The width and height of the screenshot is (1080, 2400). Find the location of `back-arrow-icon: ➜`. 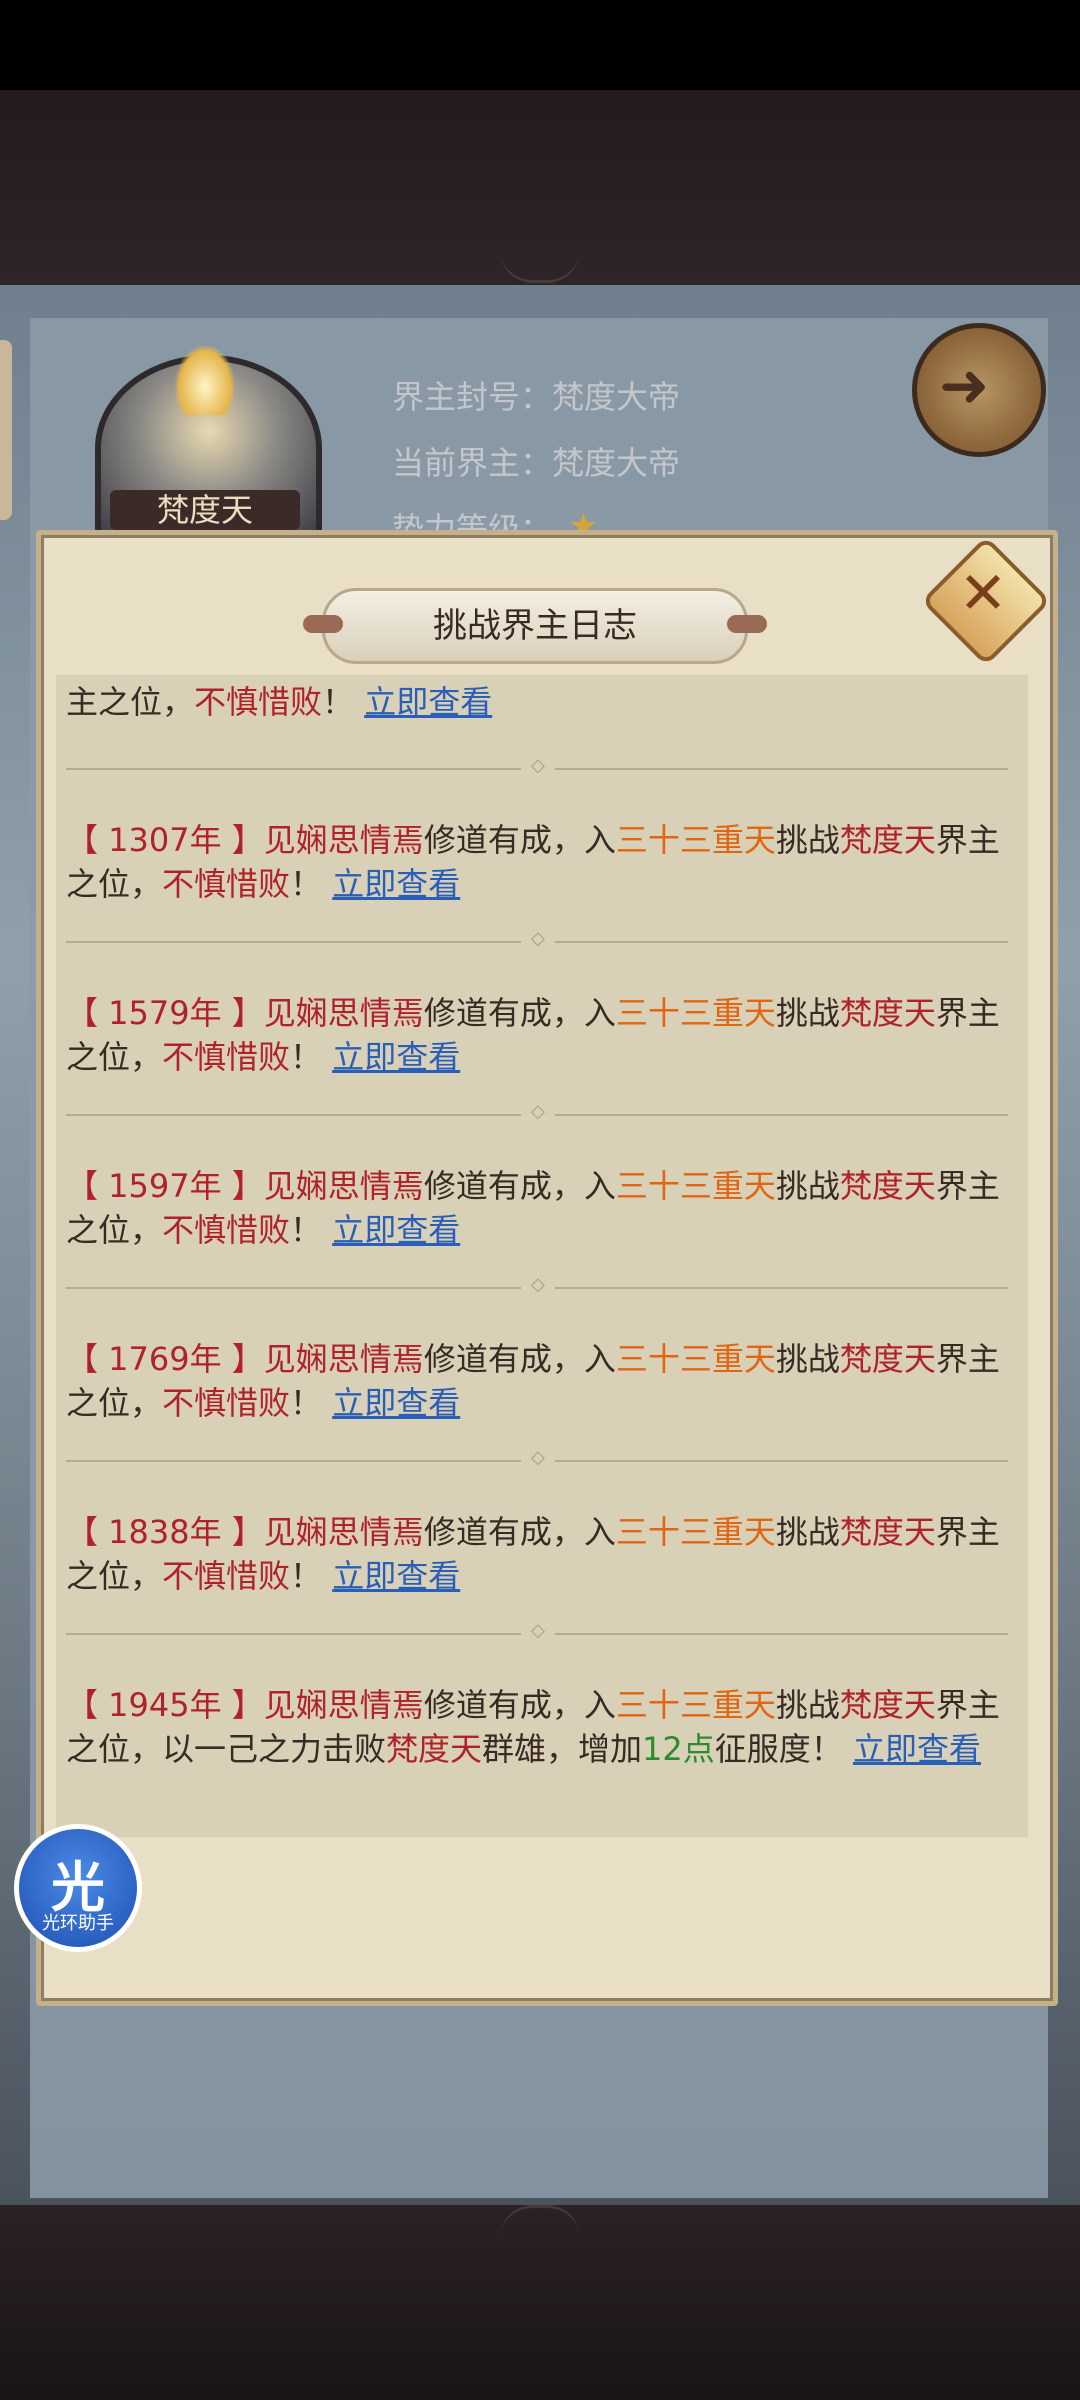

back-arrow-icon: ➜ is located at coordinates (964, 386).